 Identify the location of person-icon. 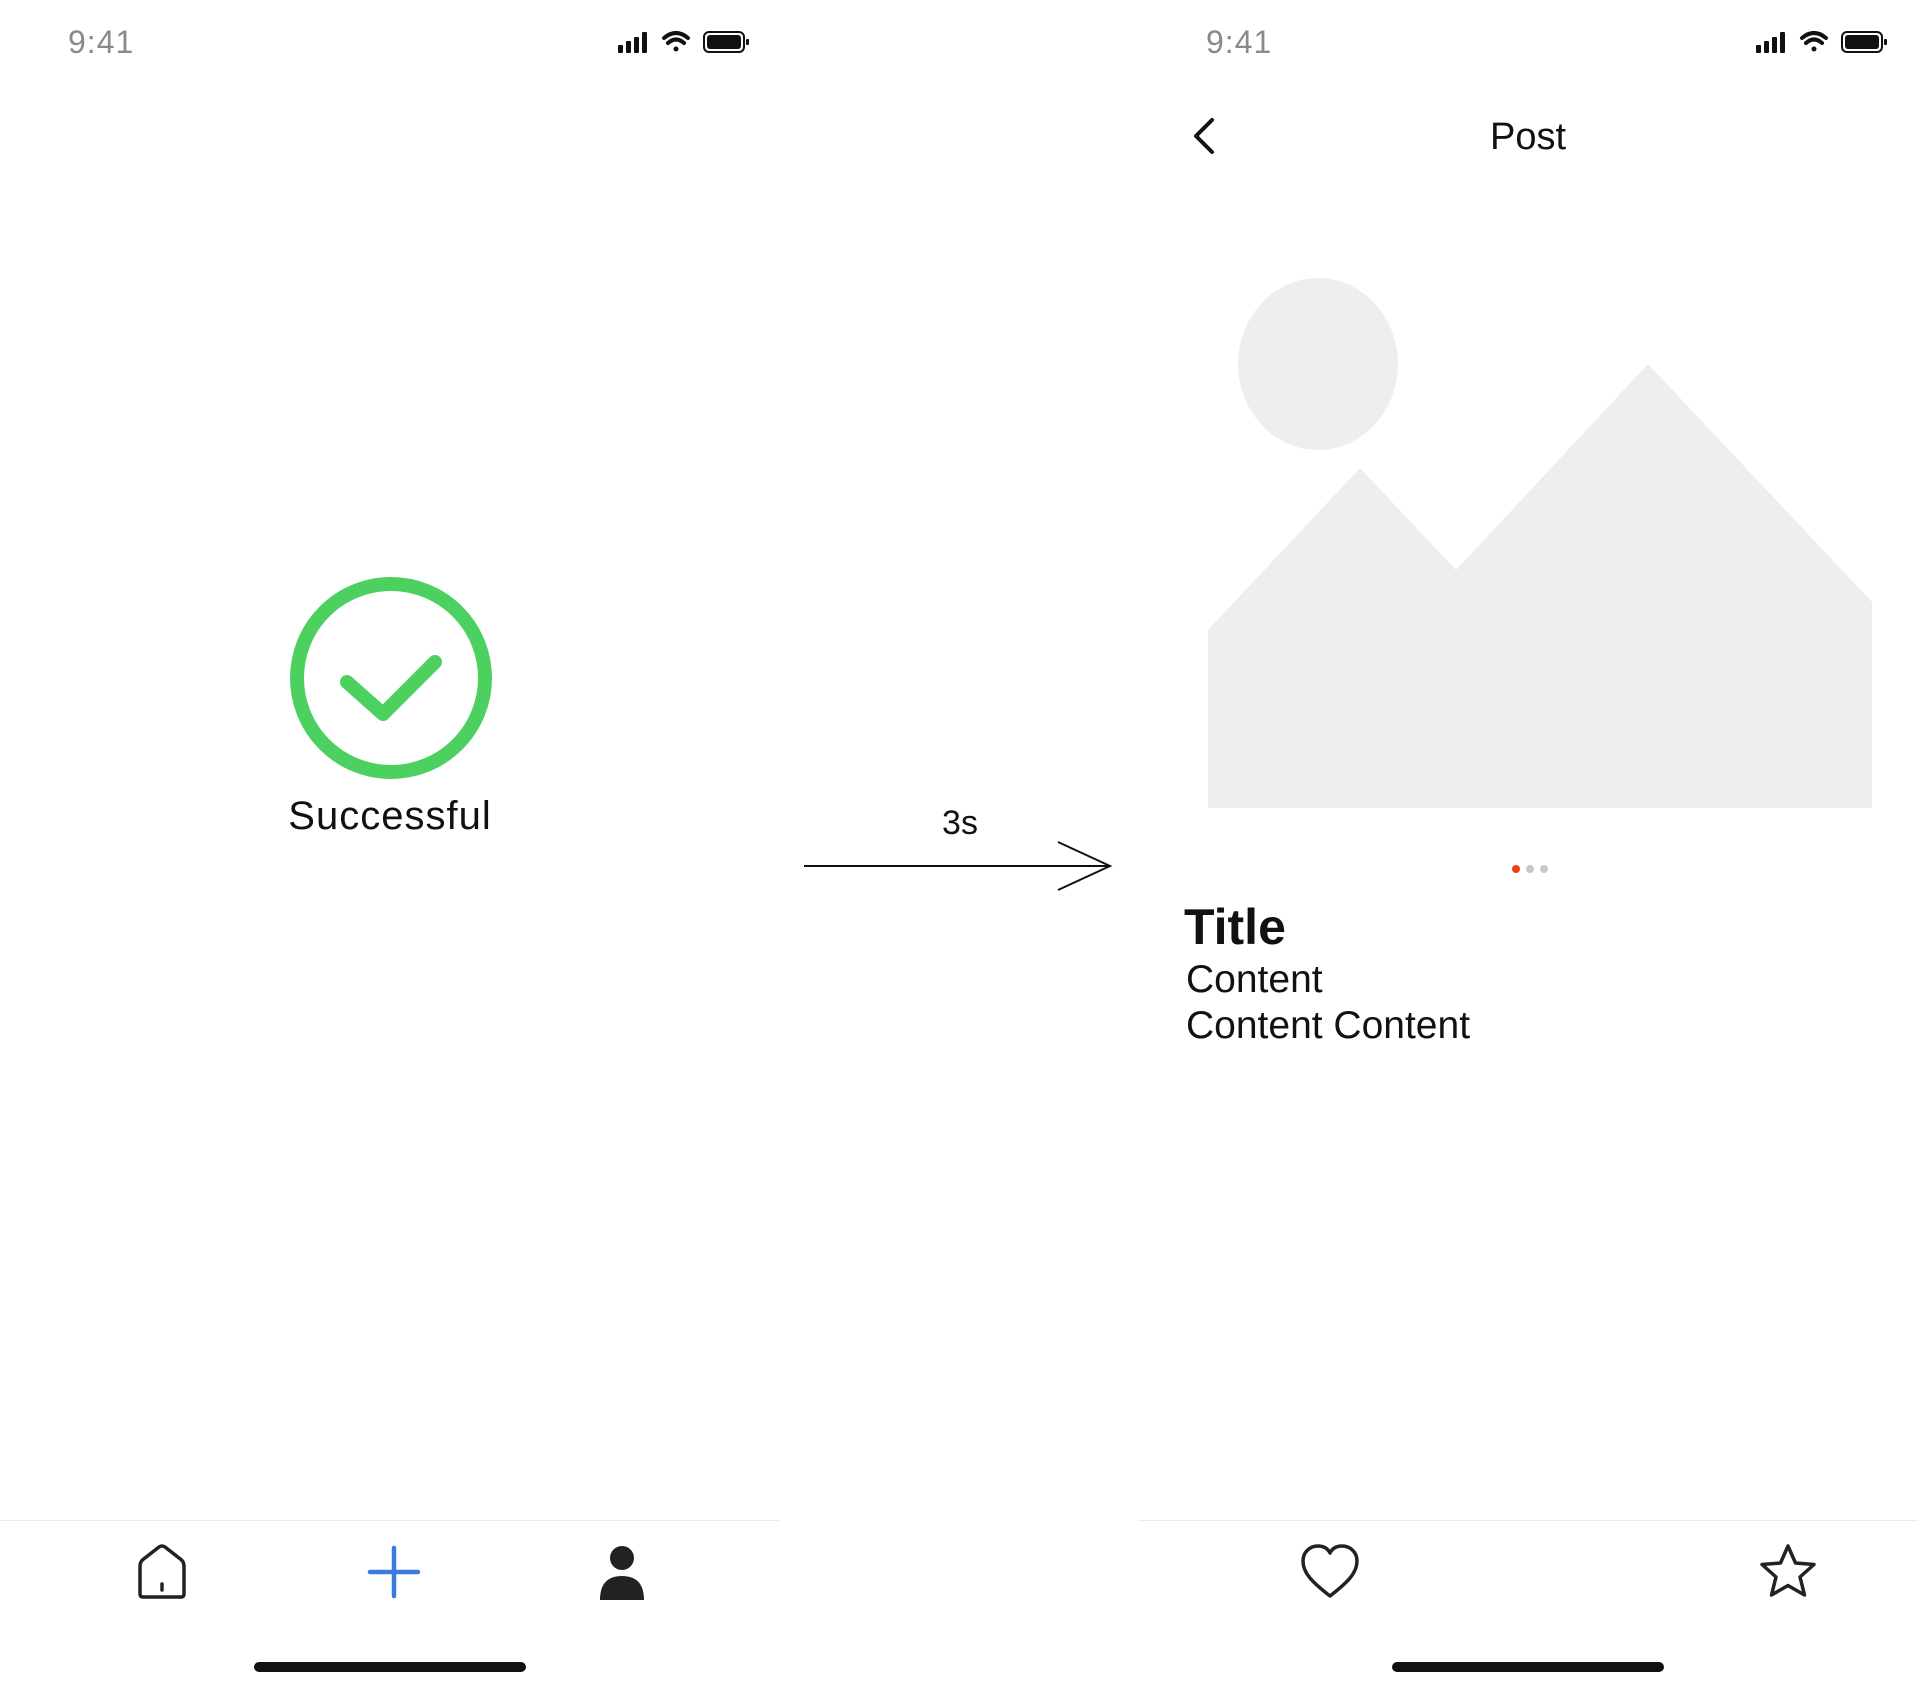
(622, 1572).